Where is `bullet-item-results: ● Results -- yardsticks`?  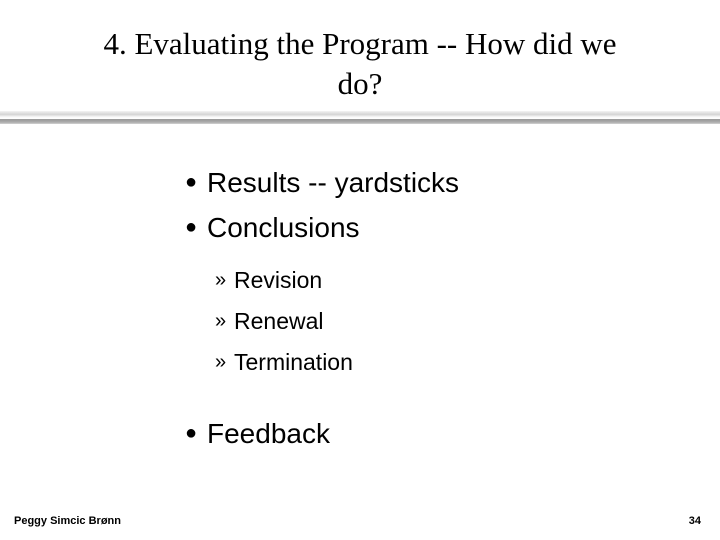
bullet-item-results: ● Results -- yardsticks is located at coordinates (452, 182).